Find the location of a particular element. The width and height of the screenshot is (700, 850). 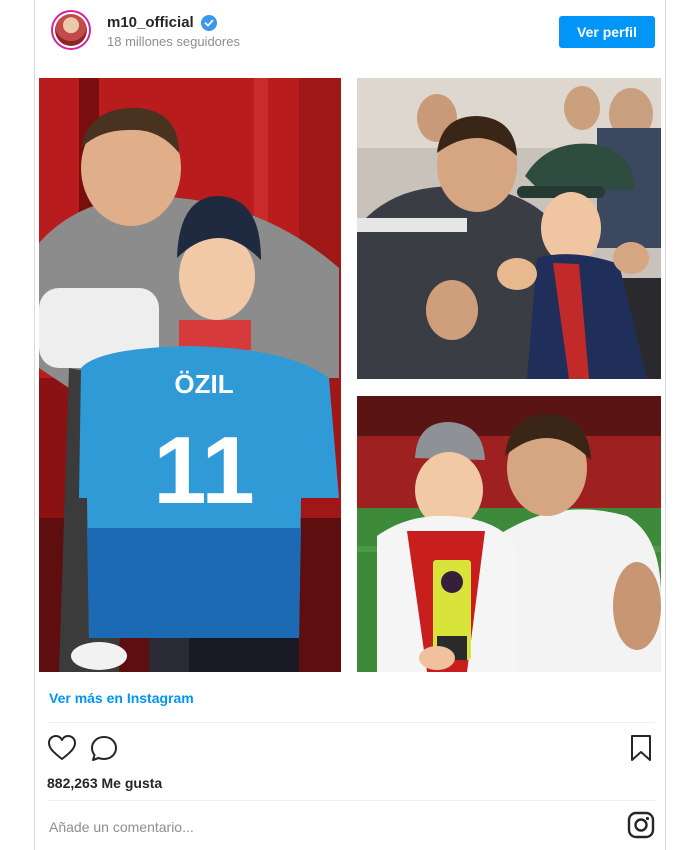

bookmark-icon is located at coordinates (641, 748).